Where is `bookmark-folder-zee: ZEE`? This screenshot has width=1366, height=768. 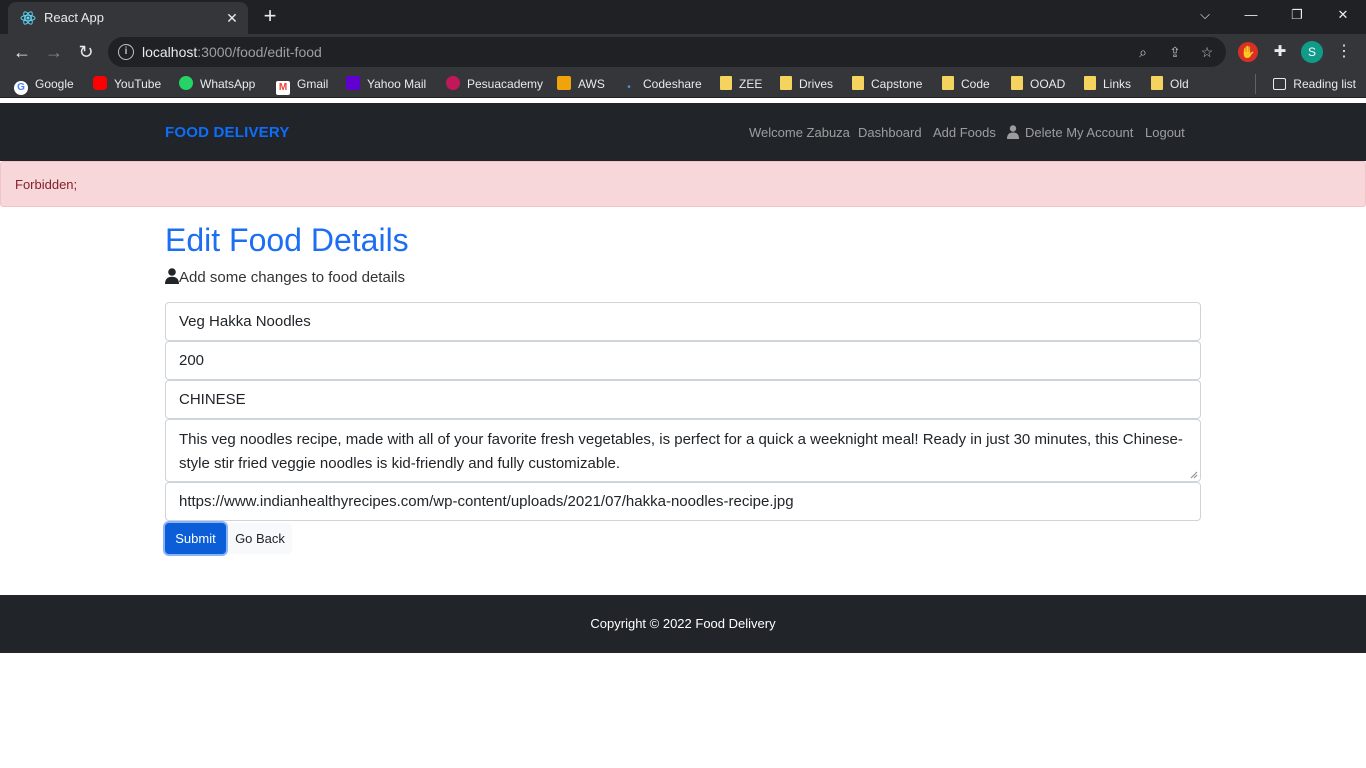
bookmark-folder-zee: ZEE is located at coordinates (741, 84).